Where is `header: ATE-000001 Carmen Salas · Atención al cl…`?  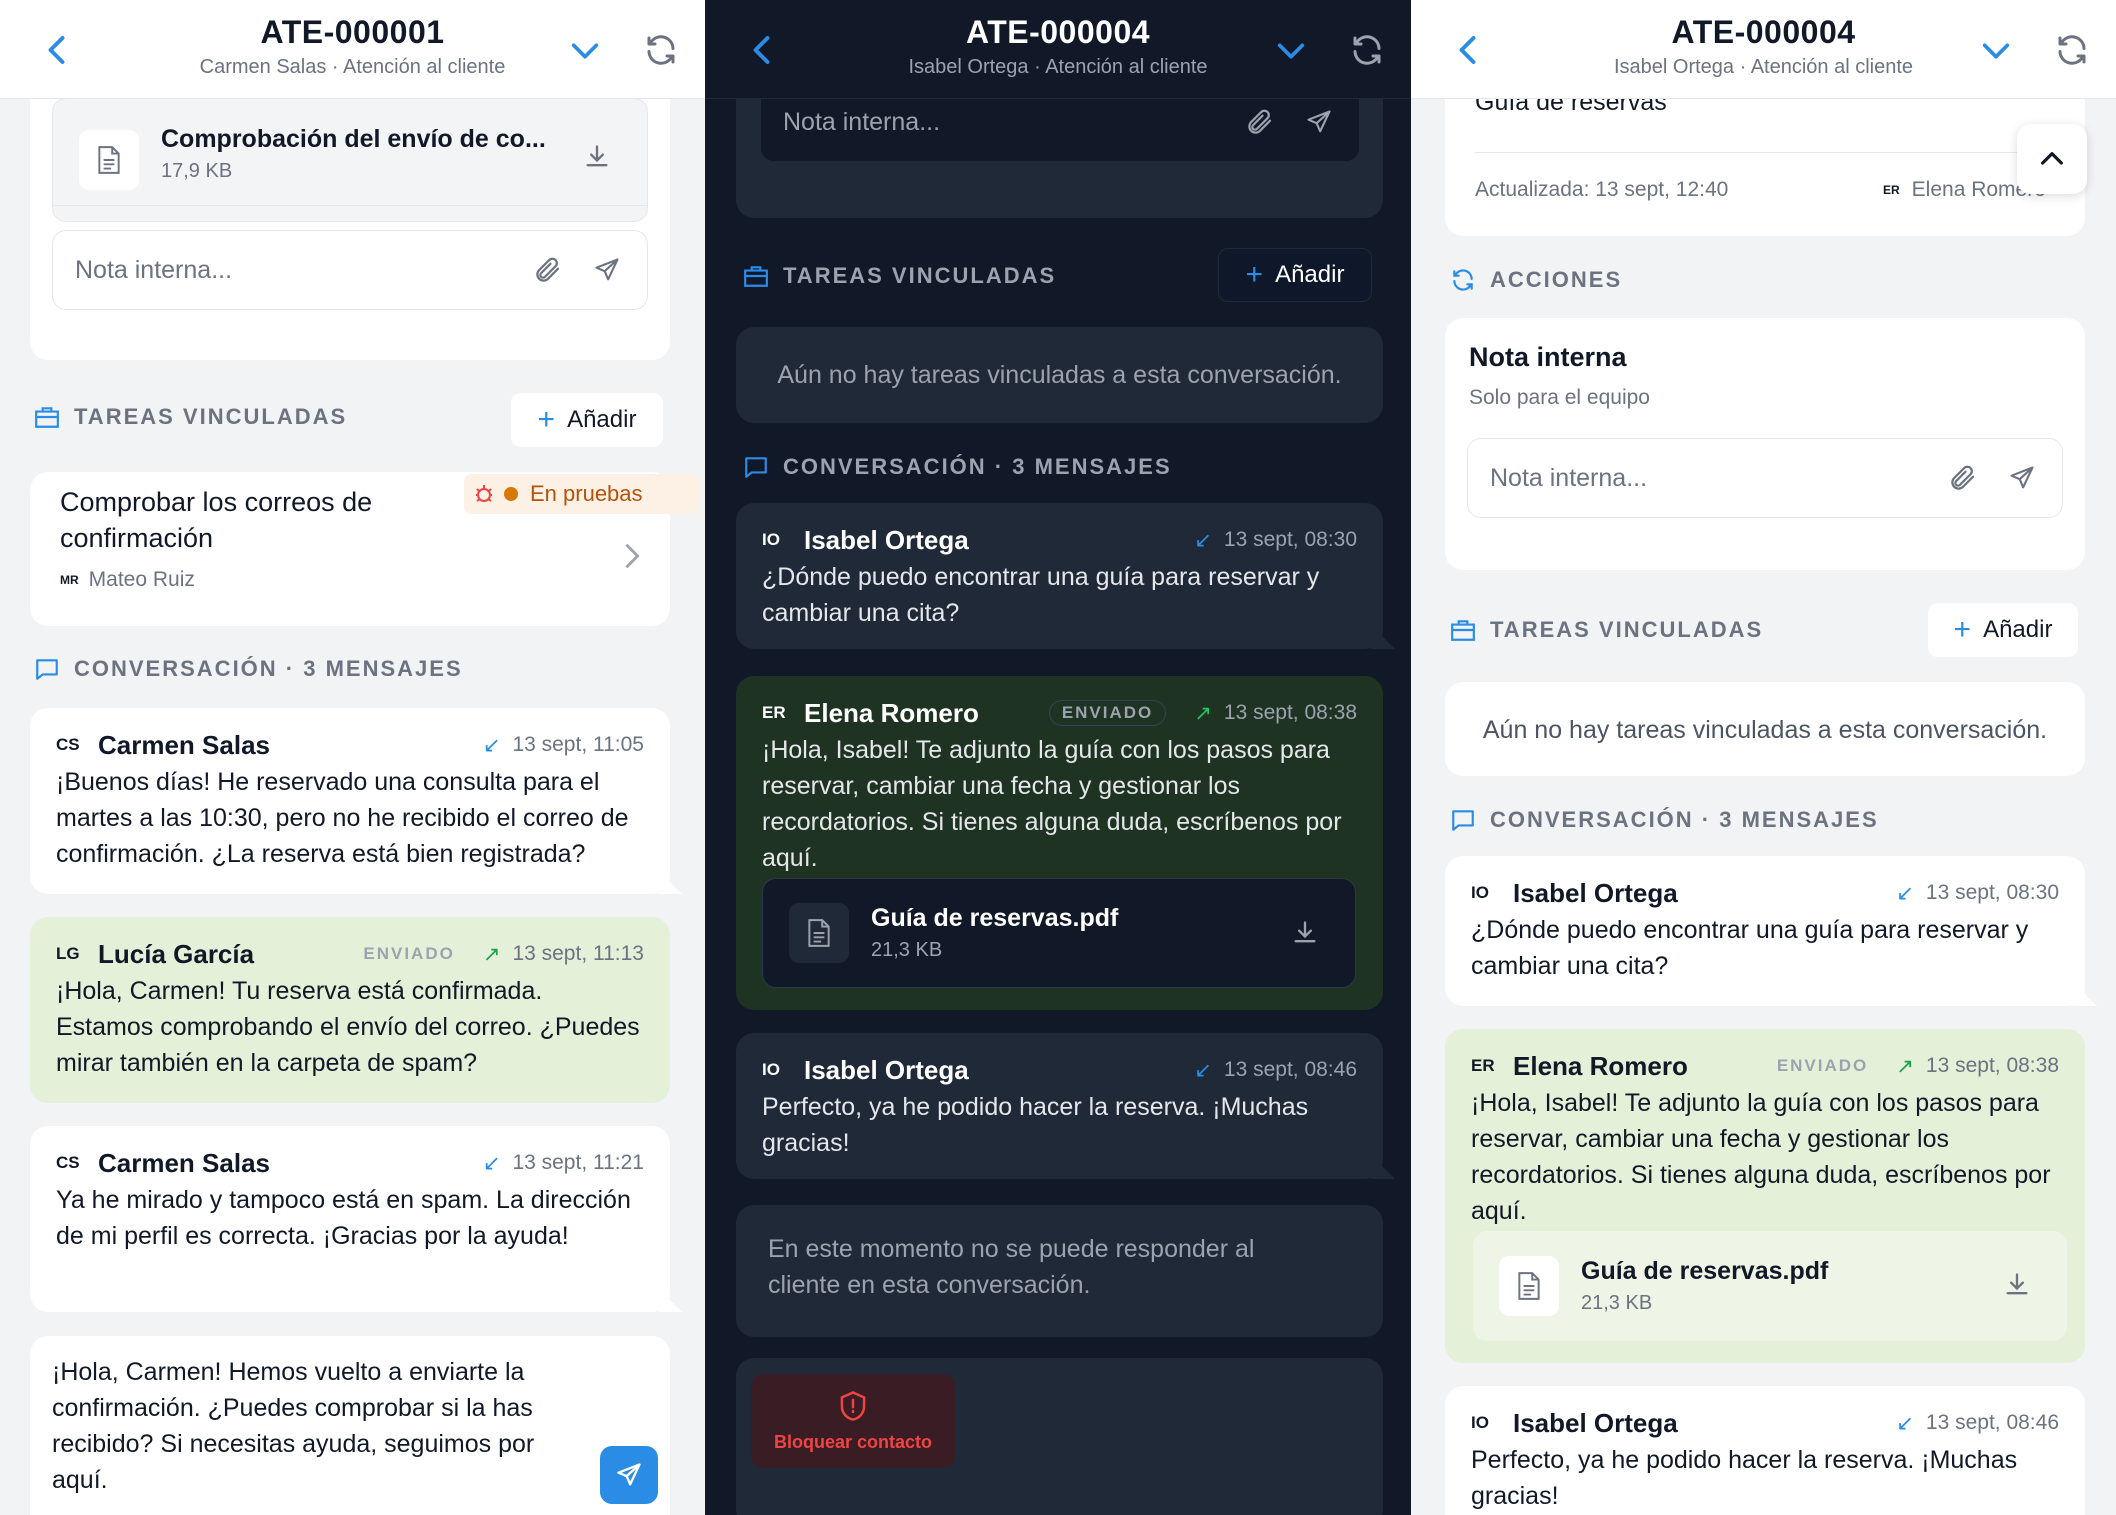 header: ATE-000001 Carmen Salas · Atención al cl… is located at coordinates (352, 49).